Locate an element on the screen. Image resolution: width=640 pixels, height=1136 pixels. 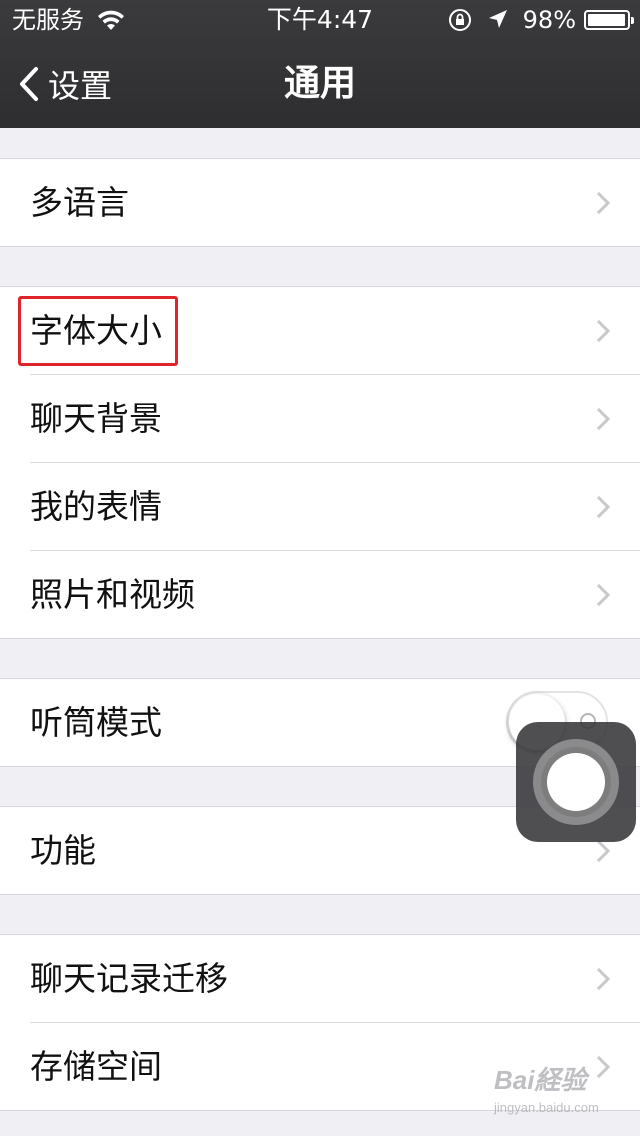
cell-label: 听筒模式 is located at coordinates (96, 722).